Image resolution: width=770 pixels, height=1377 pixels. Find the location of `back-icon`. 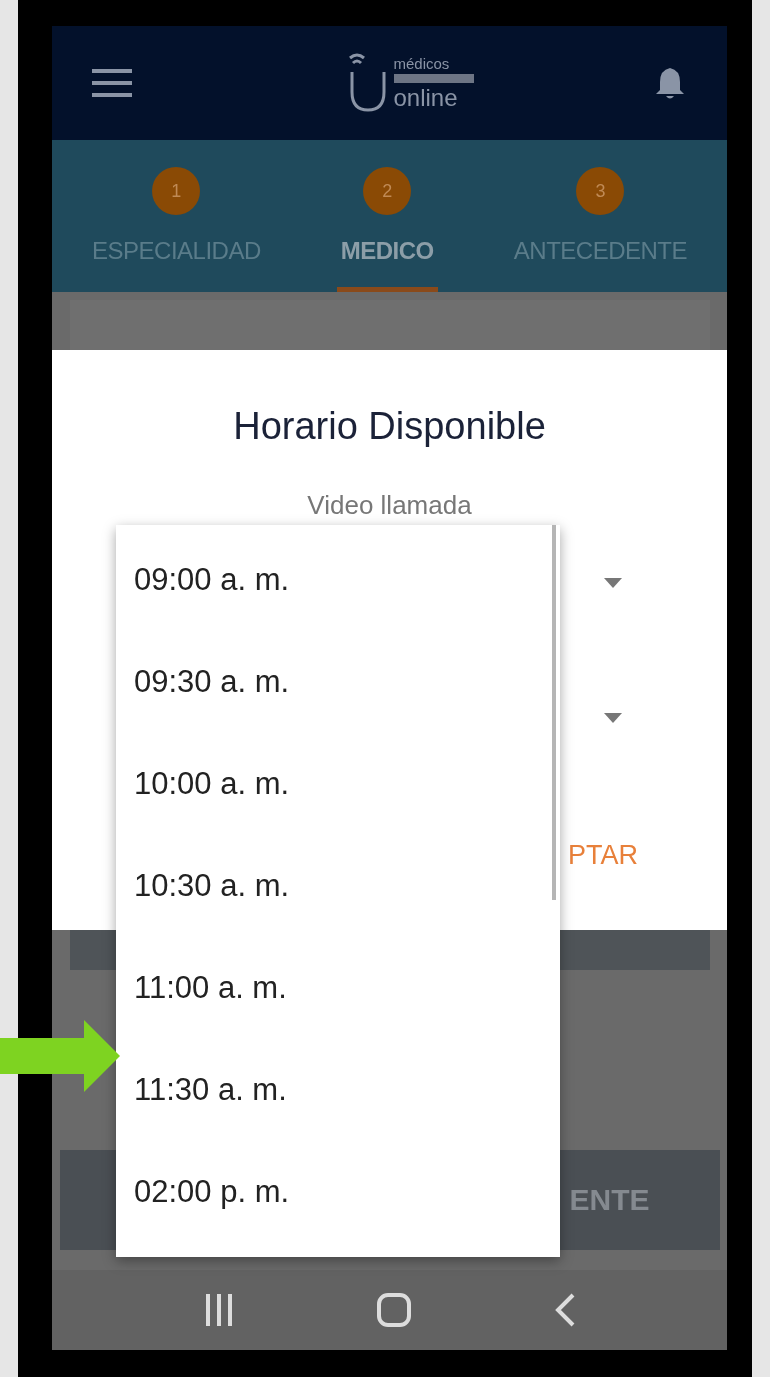

back-icon is located at coordinates (564, 1310).